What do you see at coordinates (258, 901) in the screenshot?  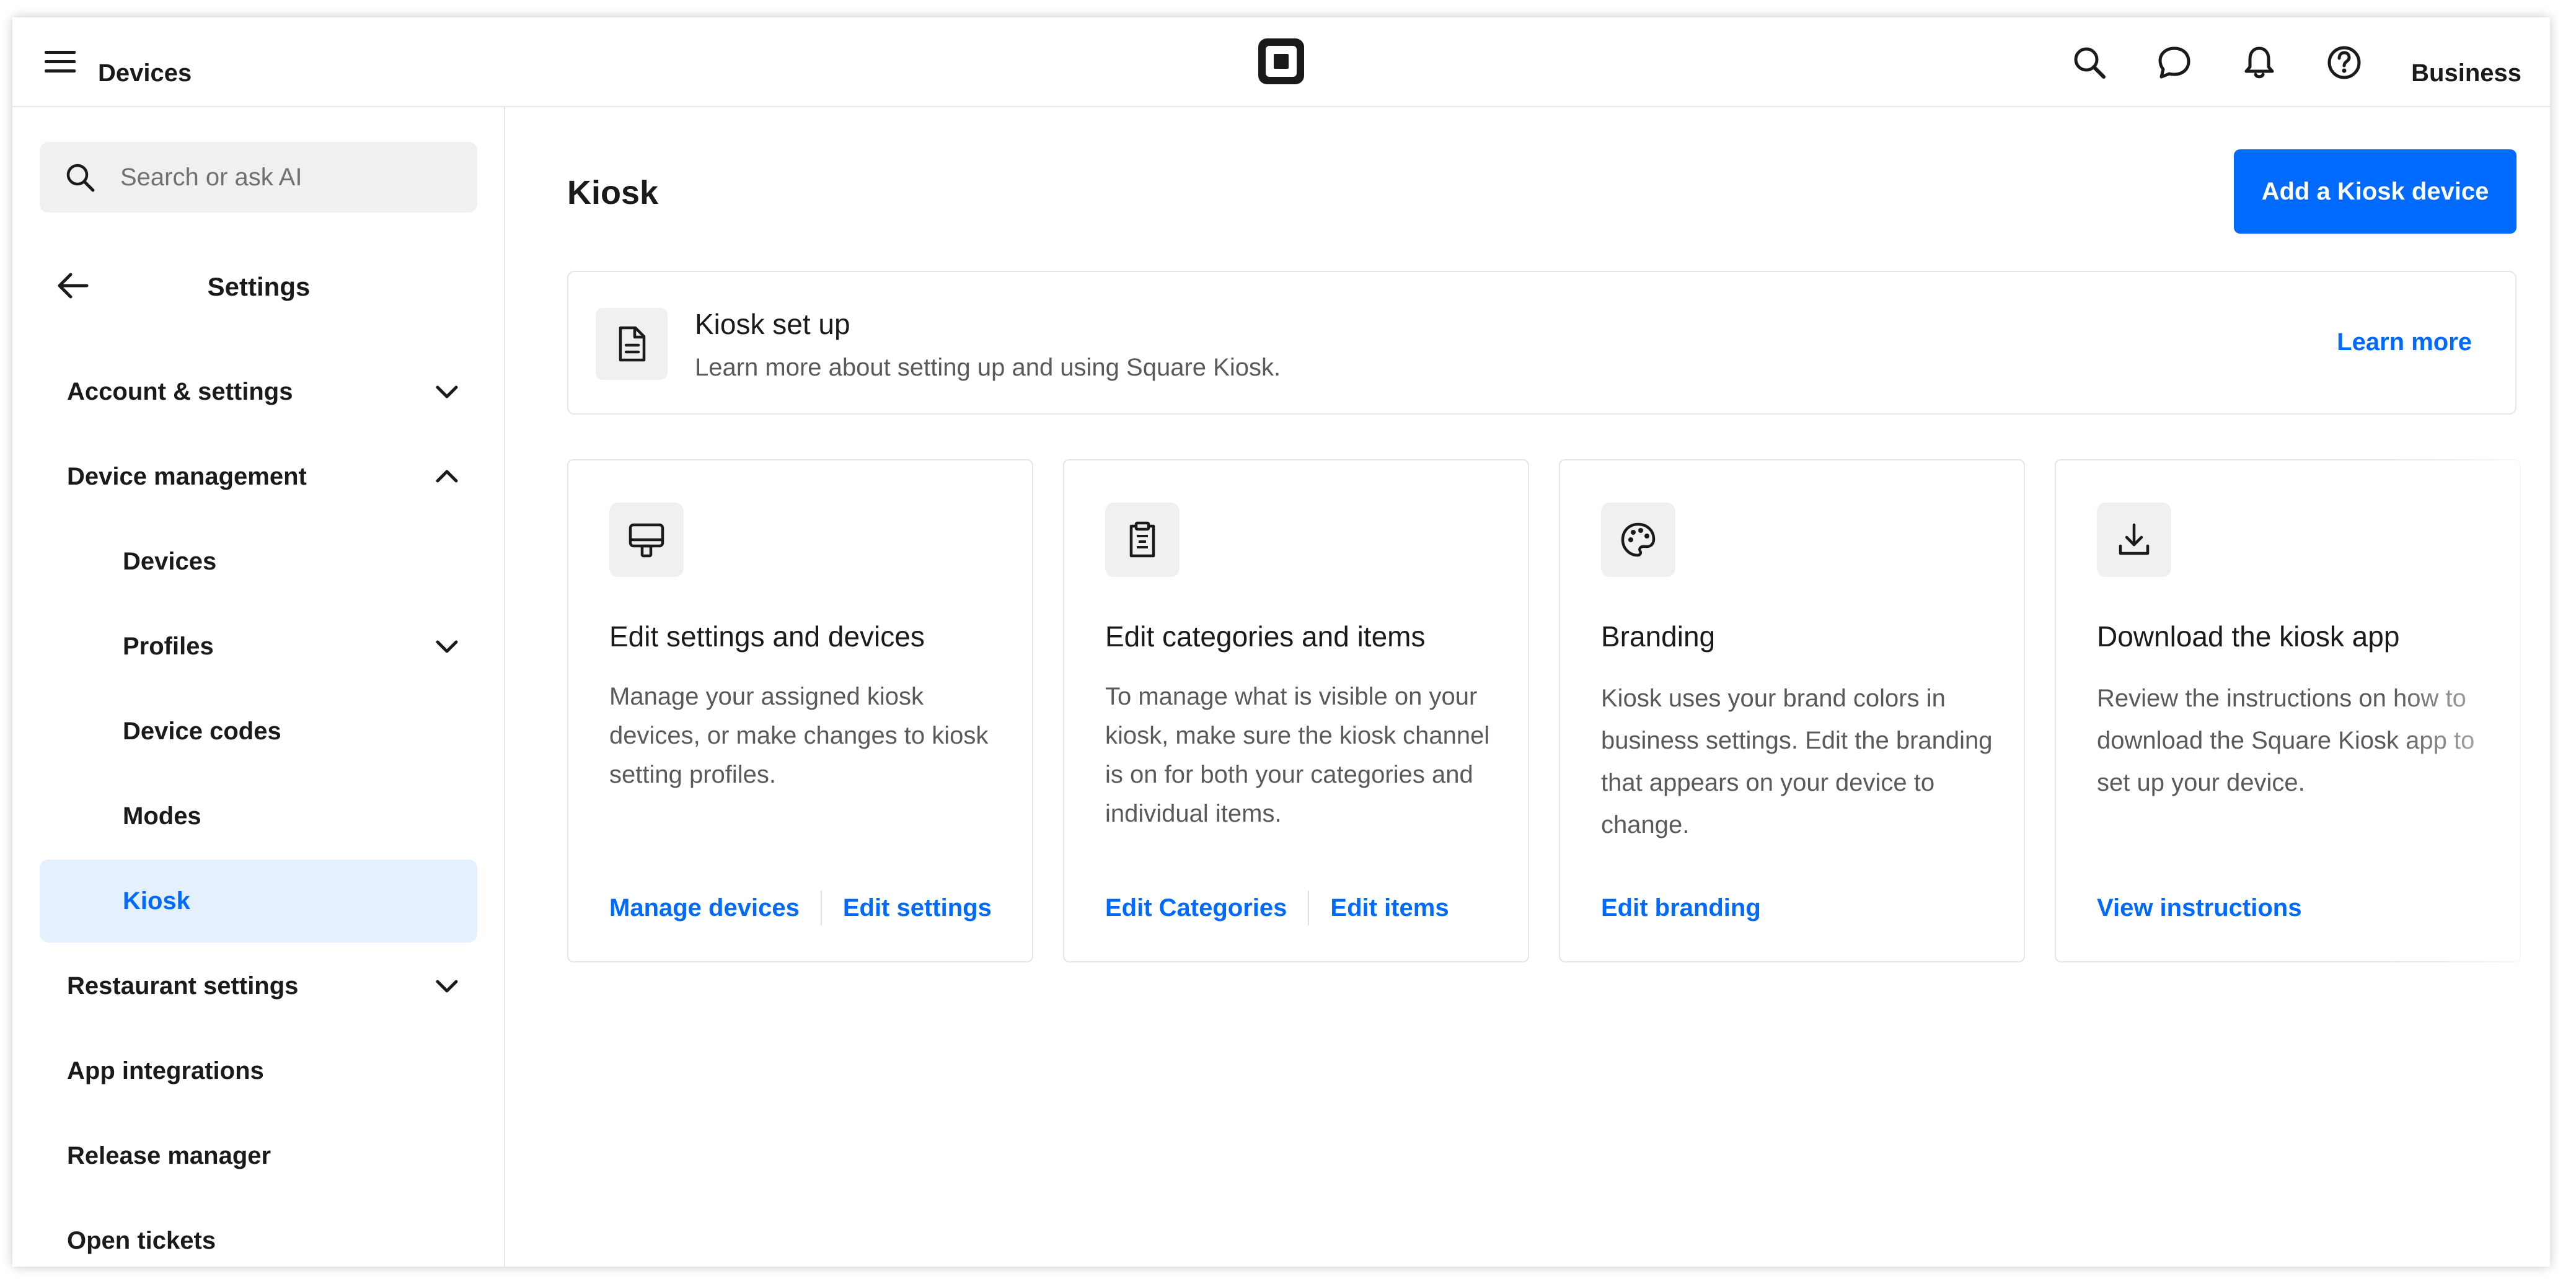 I see `sidebar-item-kiosk: Kiosk` at bounding box center [258, 901].